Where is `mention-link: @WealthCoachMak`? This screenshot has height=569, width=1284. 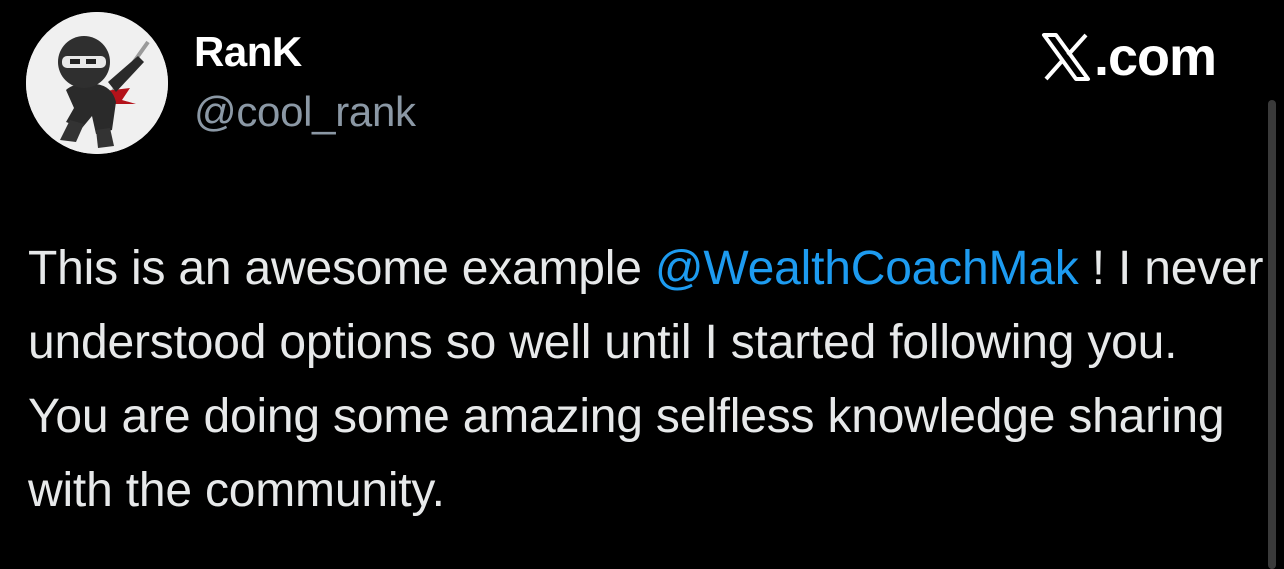
mention-link: @WealthCoachMak is located at coordinates (867, 268).